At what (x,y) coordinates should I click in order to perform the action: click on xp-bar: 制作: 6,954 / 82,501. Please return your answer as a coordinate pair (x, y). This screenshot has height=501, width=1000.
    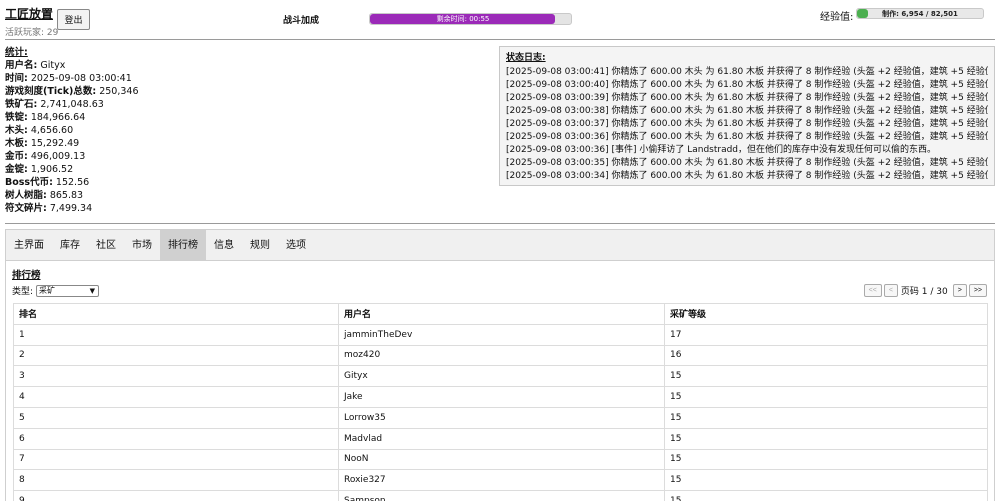
    Looking at the image, I should click on (920, 13).